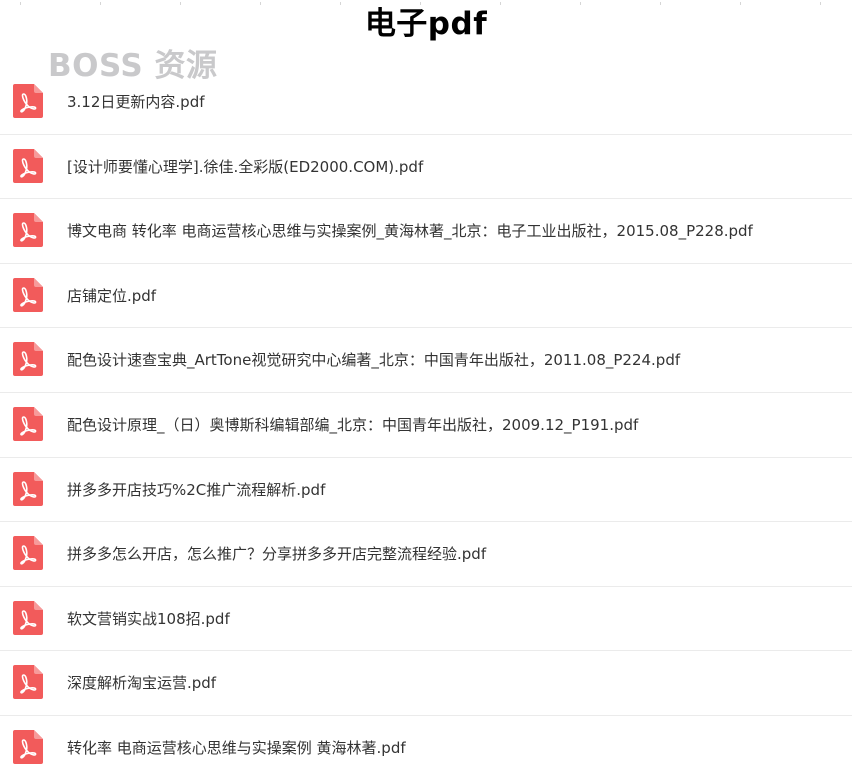 The height and width of the screenshot is (781, 852). I want to click on file-row: 拼多多怎么开店，怎么推广？分享拼多多开店完整流程经验.pdf, so click(426, 554).